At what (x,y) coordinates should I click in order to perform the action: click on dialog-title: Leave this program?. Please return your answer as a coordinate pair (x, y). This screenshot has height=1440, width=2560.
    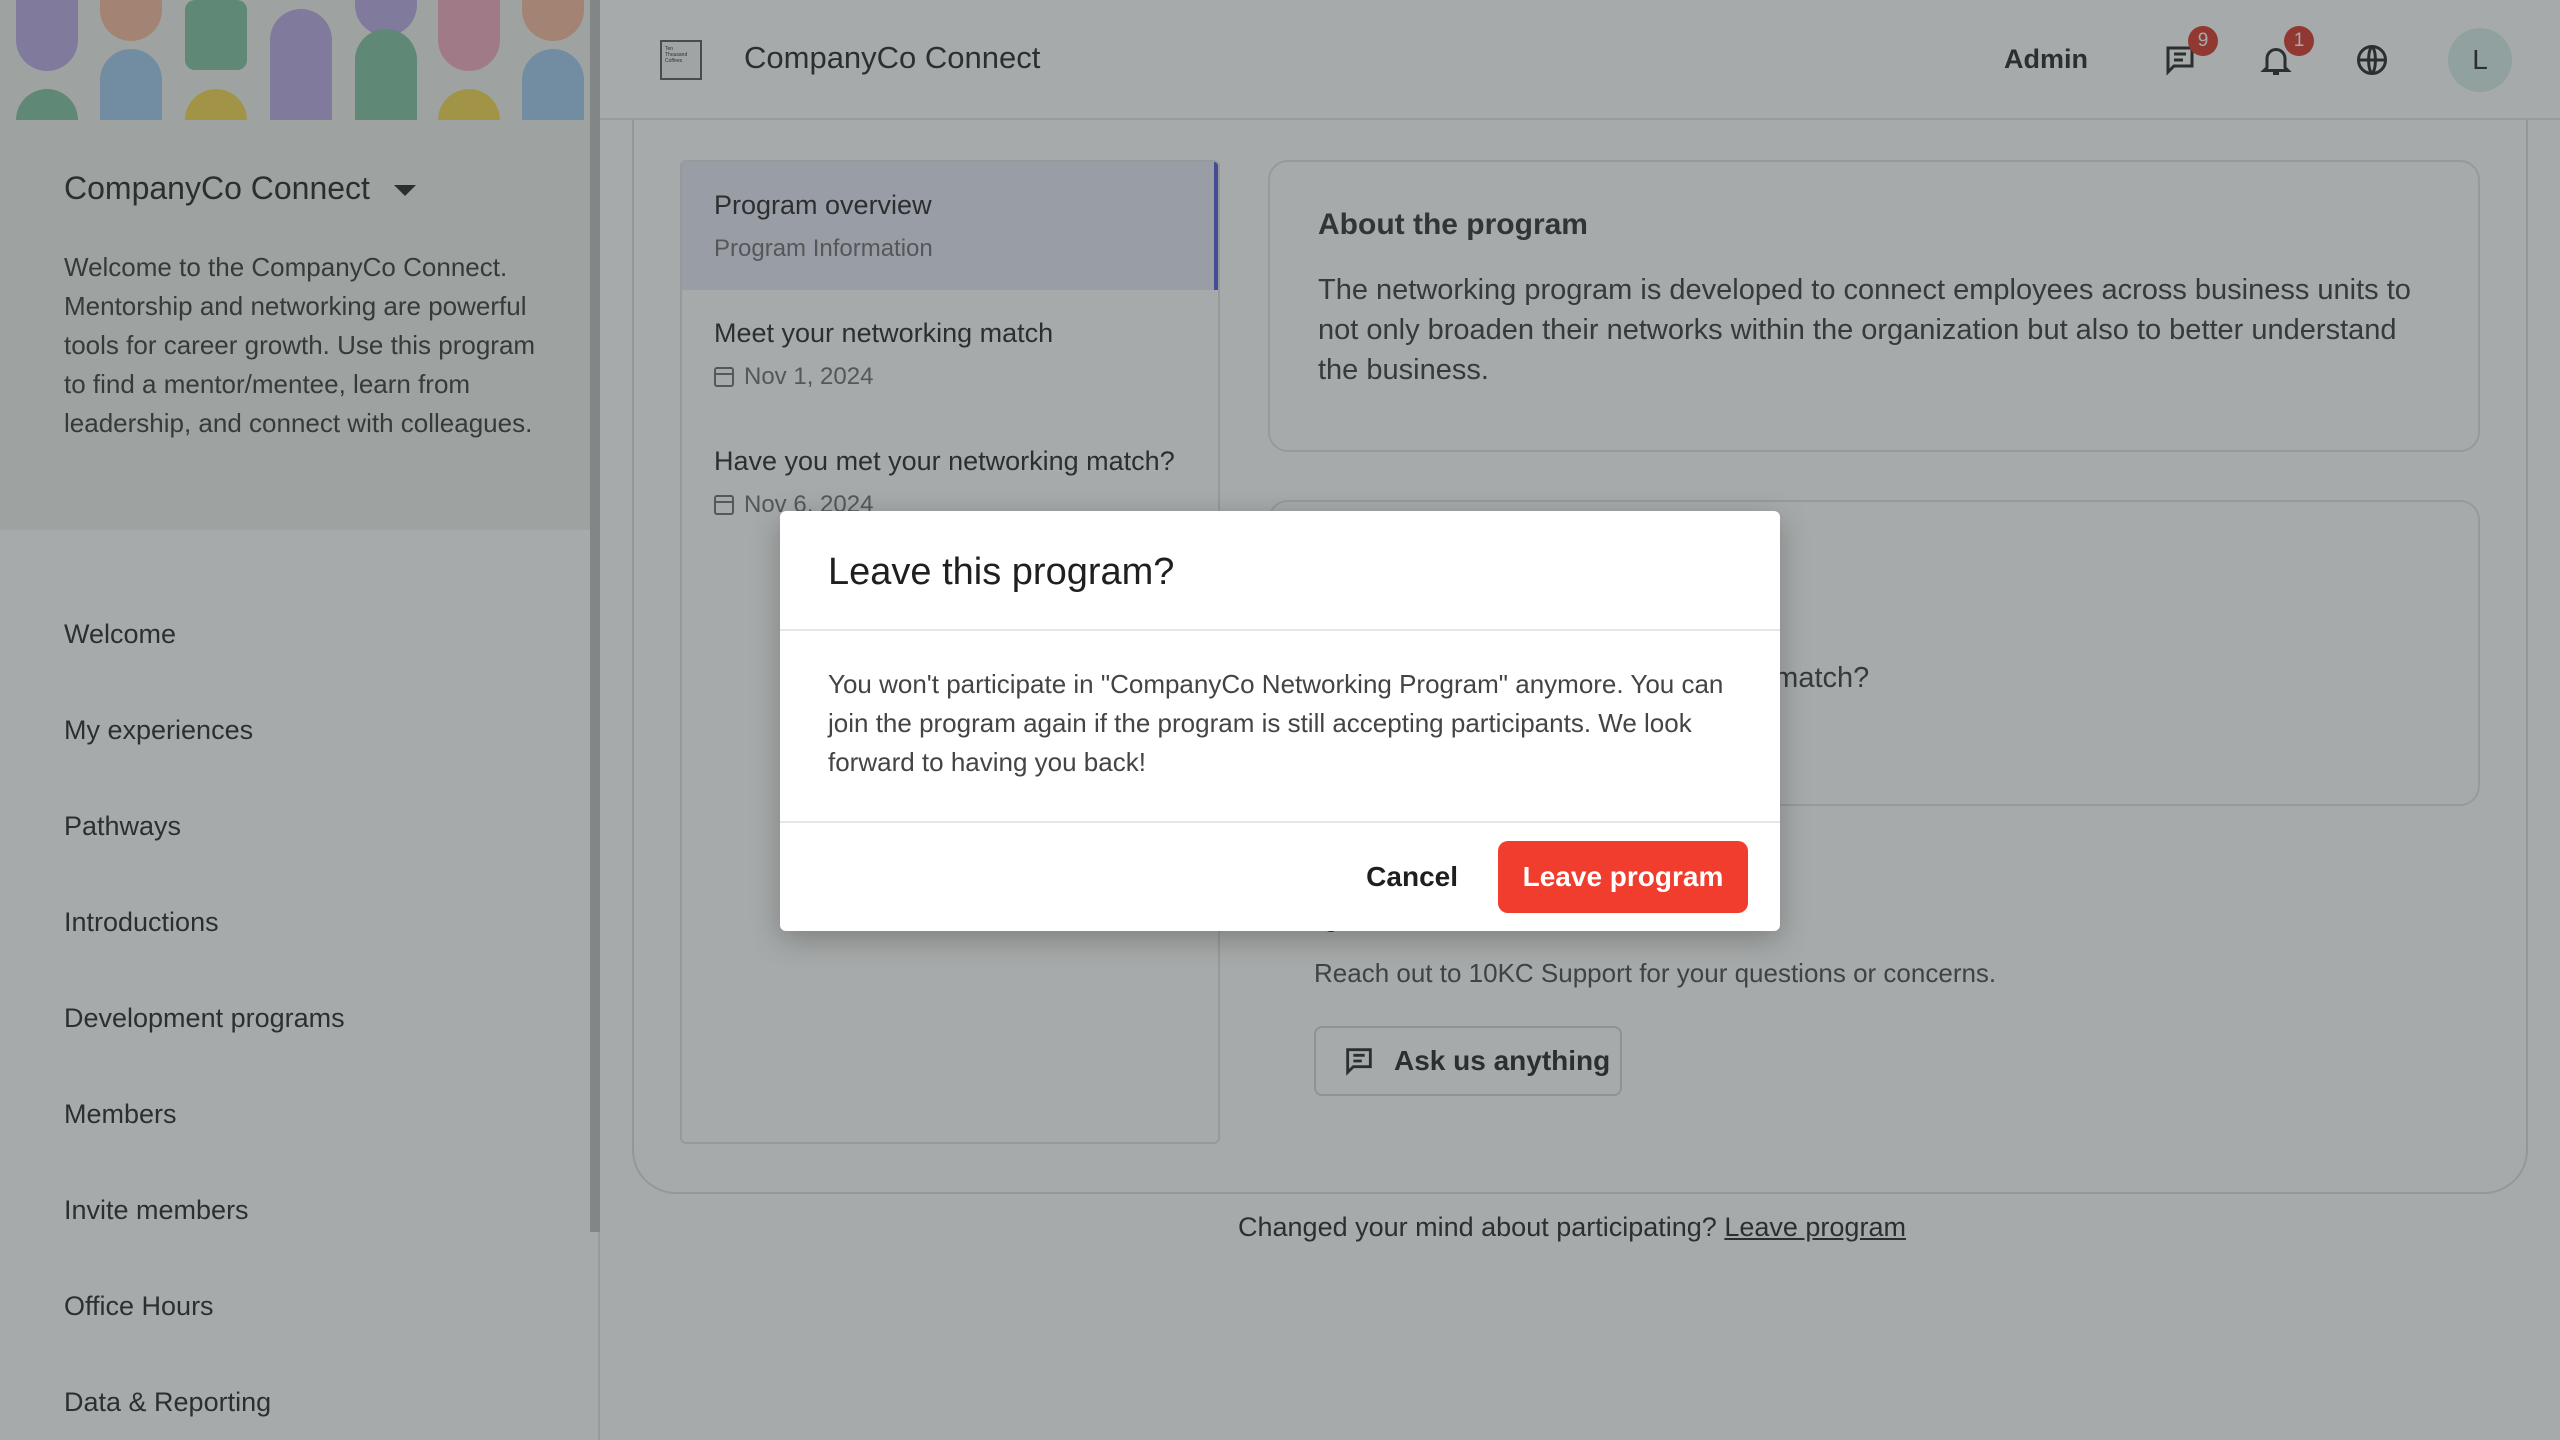
    Looking at the image, I should click on (1280, 571).